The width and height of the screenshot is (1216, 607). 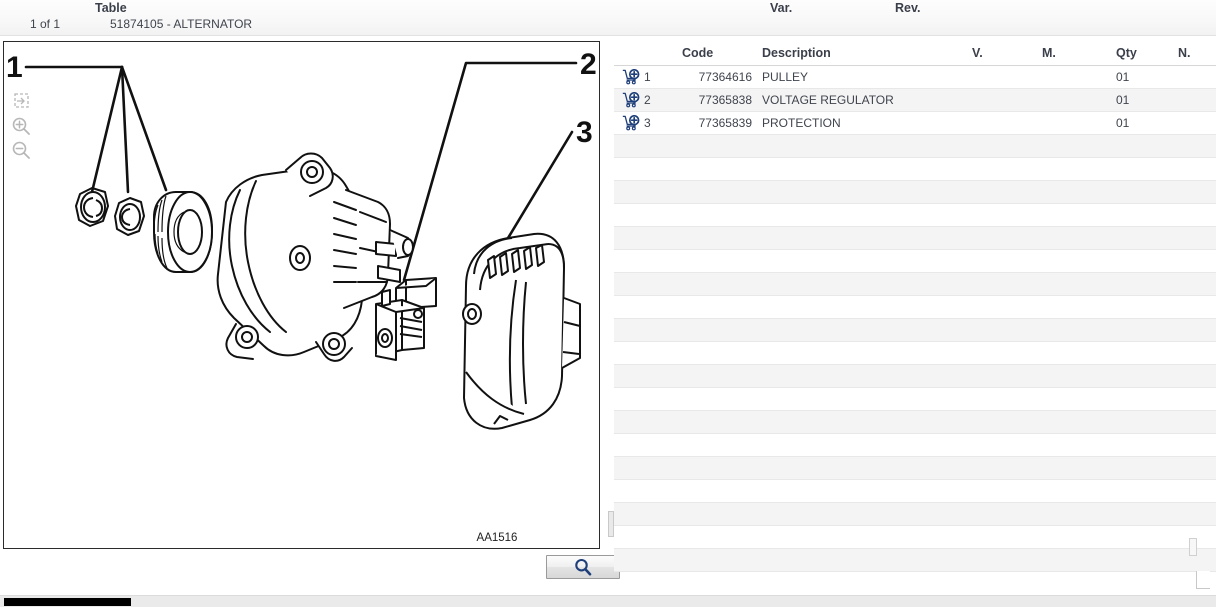 What do you see at coordinates (1203, 580) in the screenshot?
I see `scrollbar-corner` at bounding box center [1203, 580].